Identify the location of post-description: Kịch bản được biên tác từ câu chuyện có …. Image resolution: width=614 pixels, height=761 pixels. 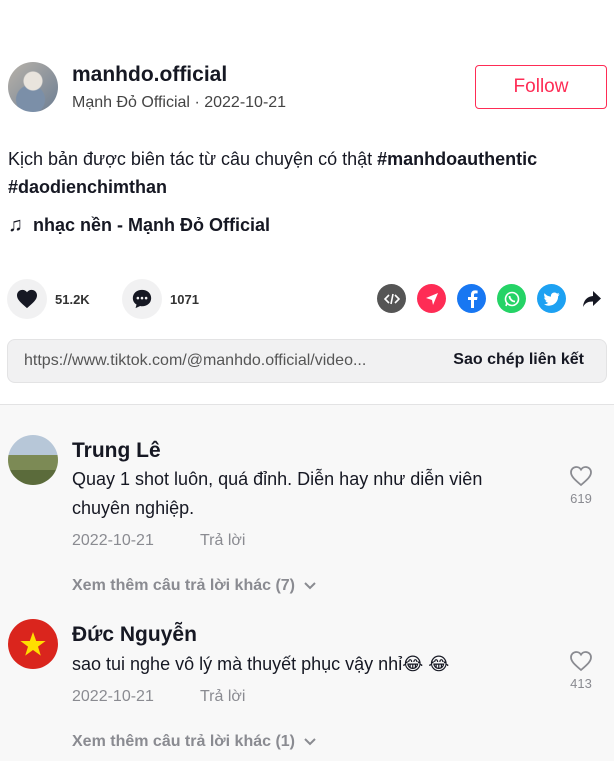
(308, 173).